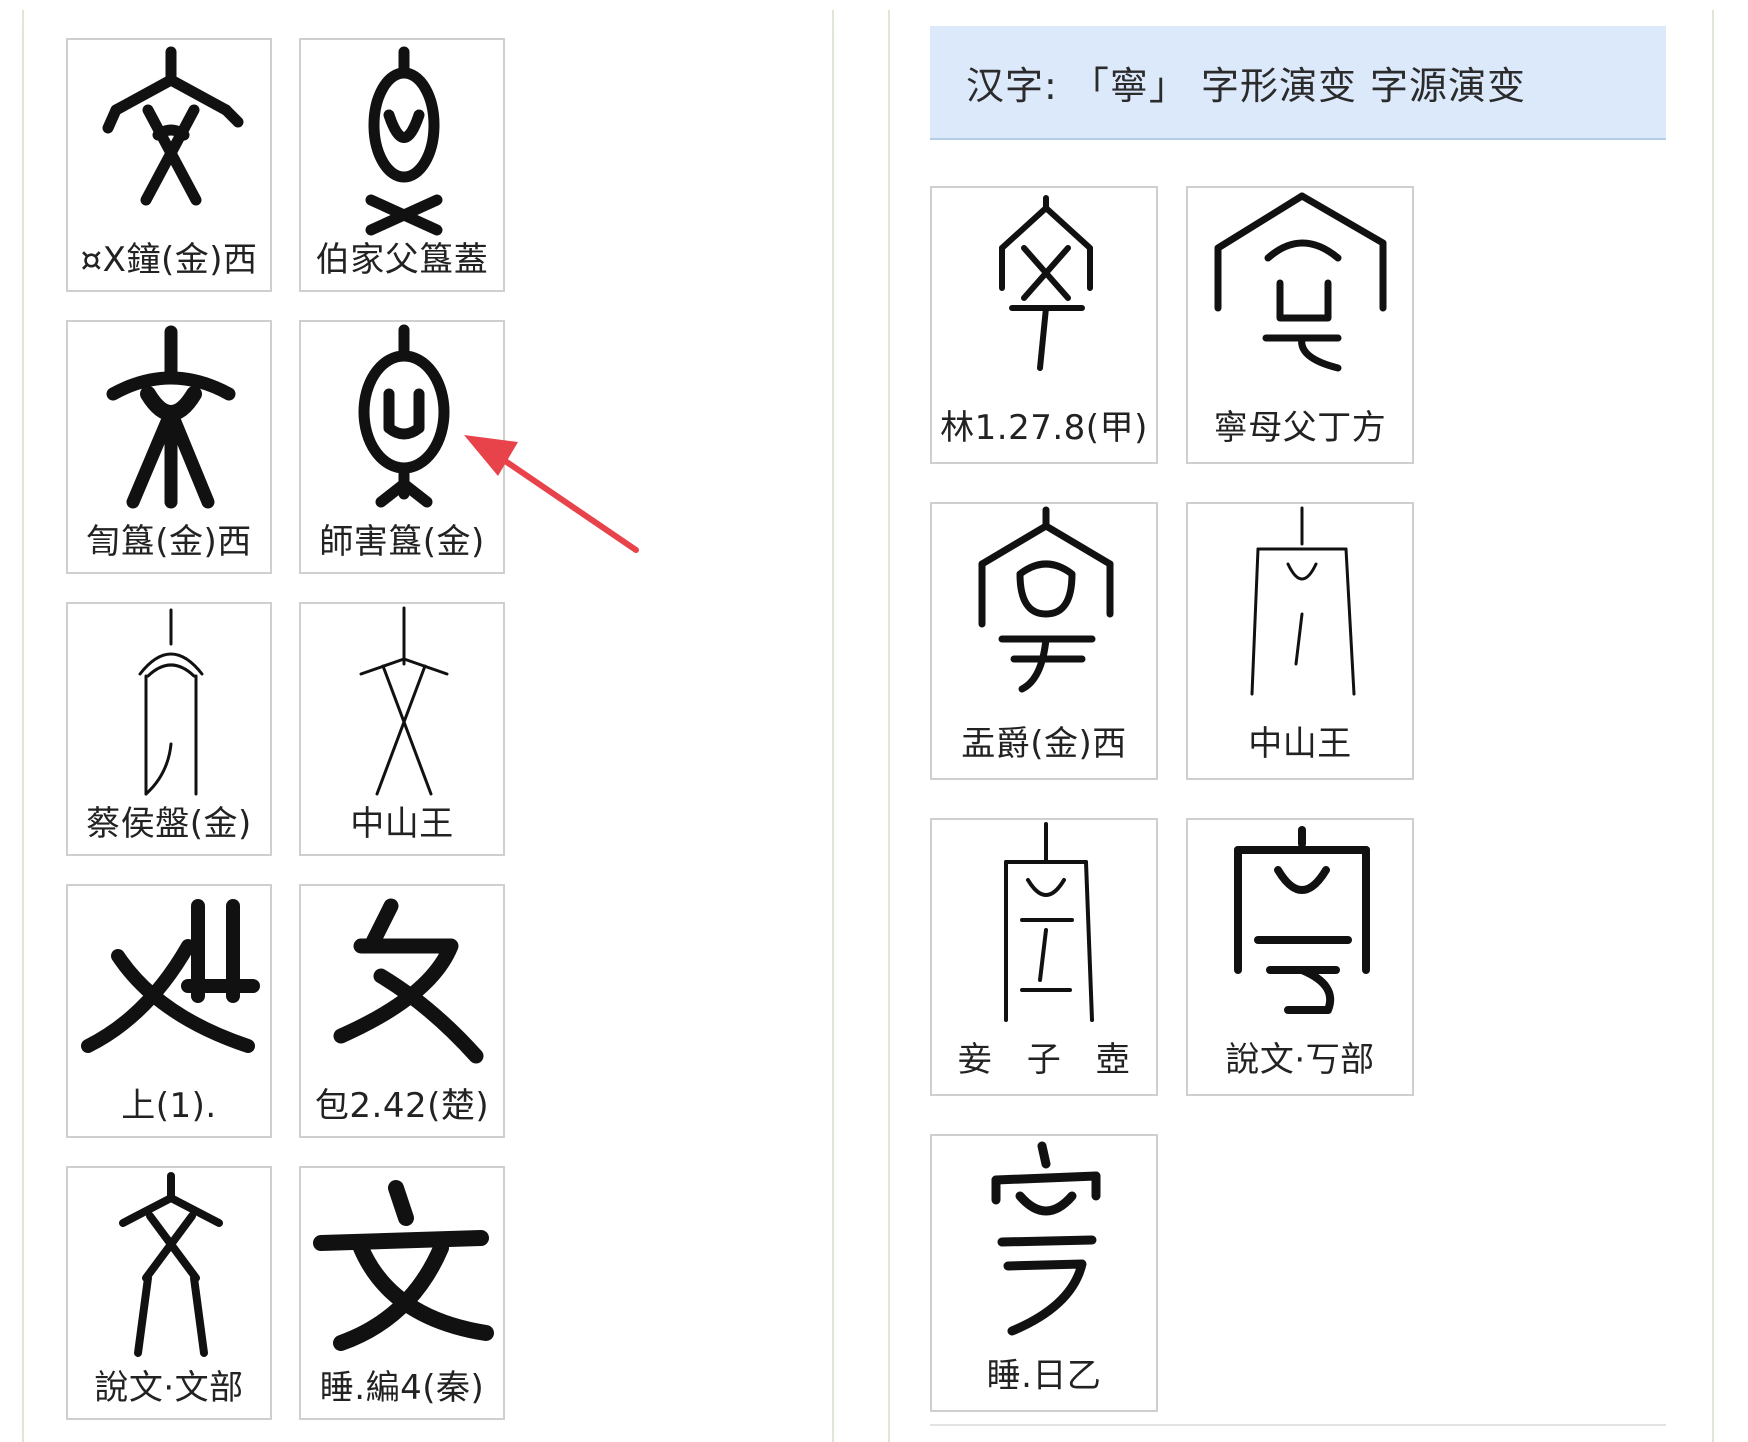  I want to click on glyph-source-caption: 盂爵(金)西, so click(1044, 744).